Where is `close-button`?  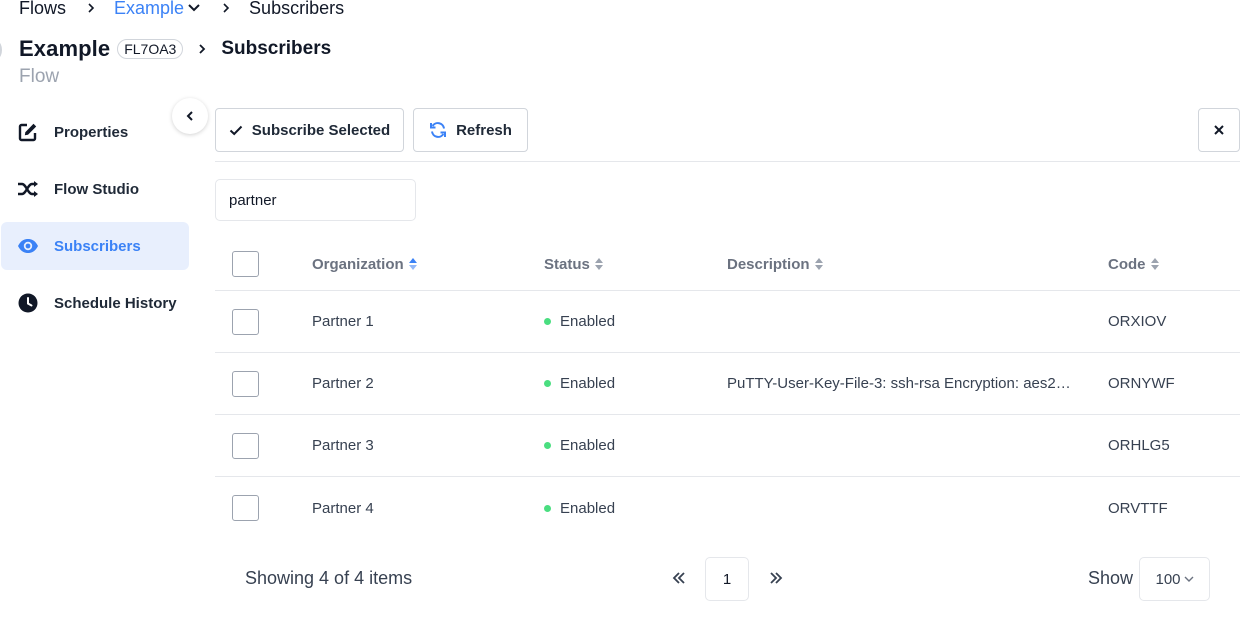
close-button is located at coordinates (1219, 130).